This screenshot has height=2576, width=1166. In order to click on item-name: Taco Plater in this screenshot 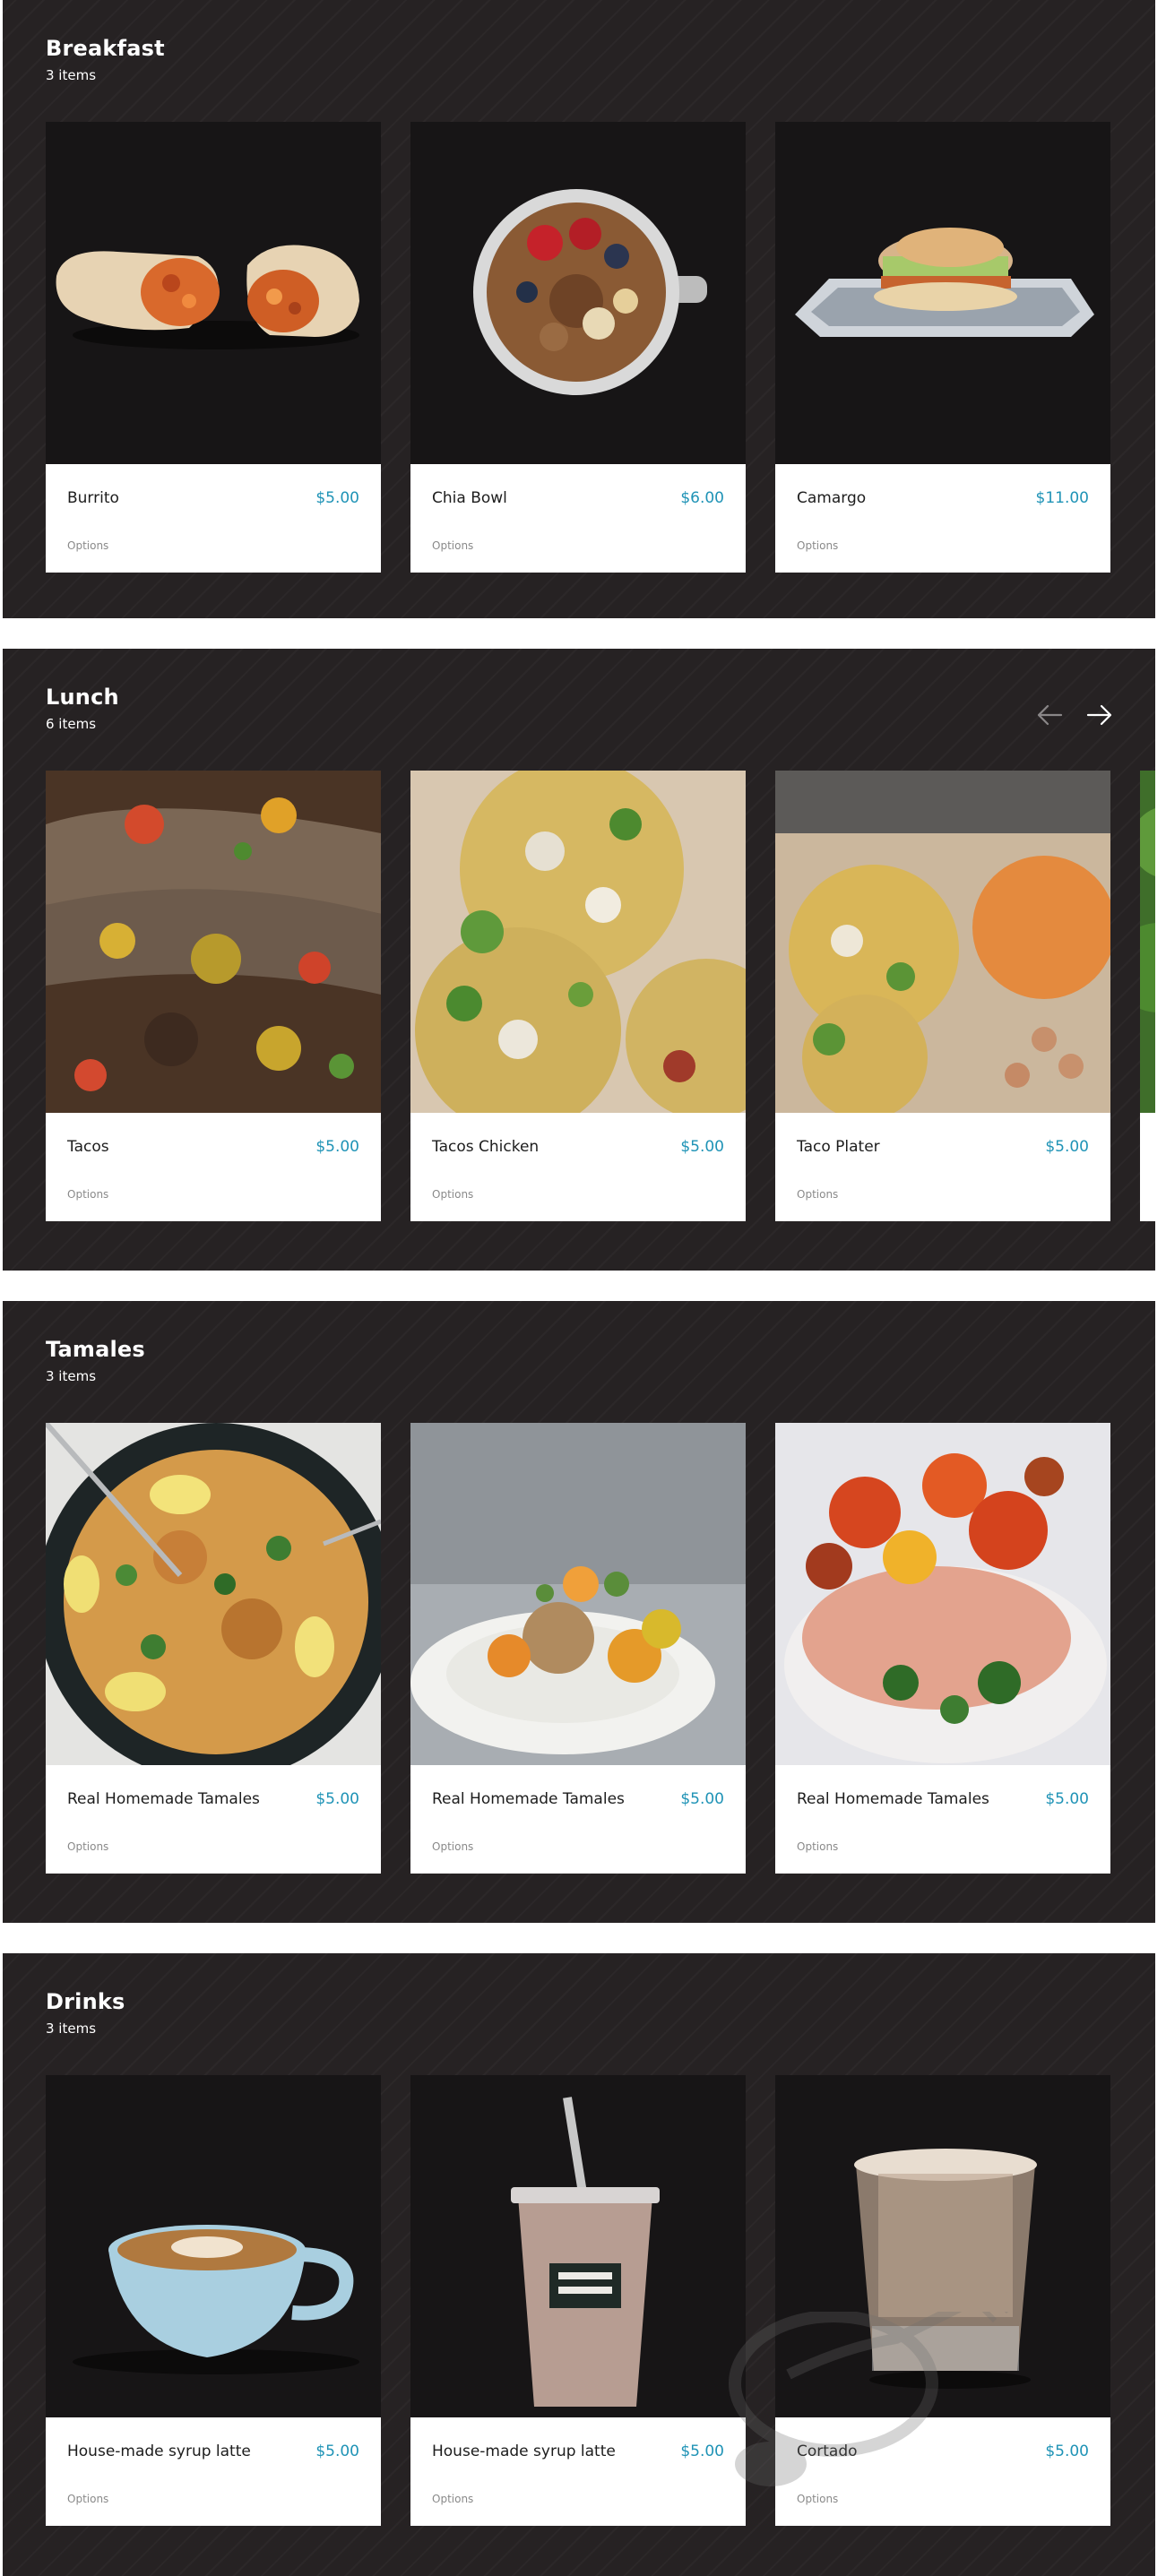, I will do `click(838, 1147)`.